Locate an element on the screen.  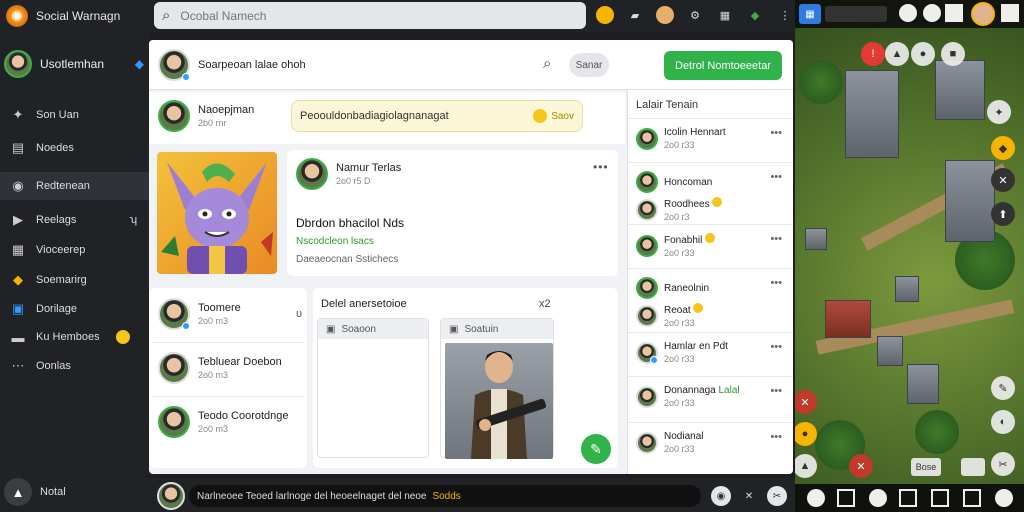
shield-icon is located at coordinates (908, 13).